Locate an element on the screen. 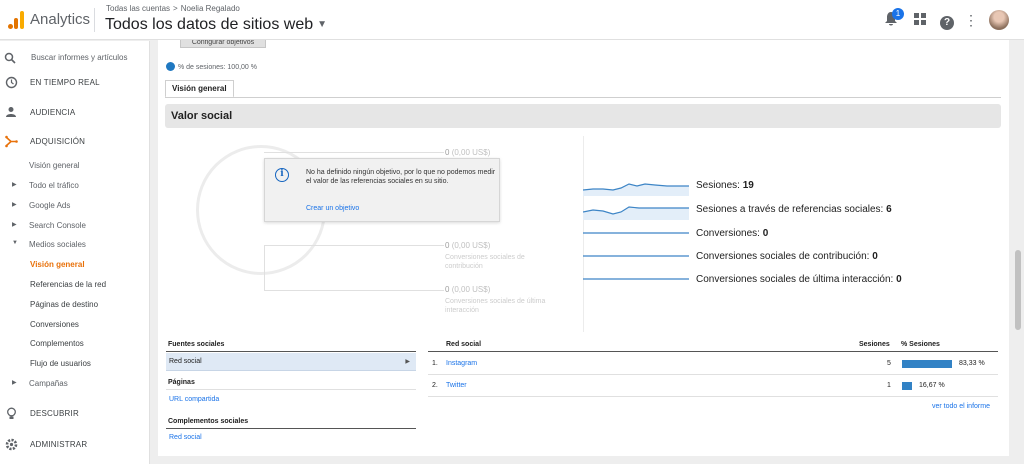 The image size is (1024, 464). row-percent: 83,33 % is located at coordinates (972, 363).